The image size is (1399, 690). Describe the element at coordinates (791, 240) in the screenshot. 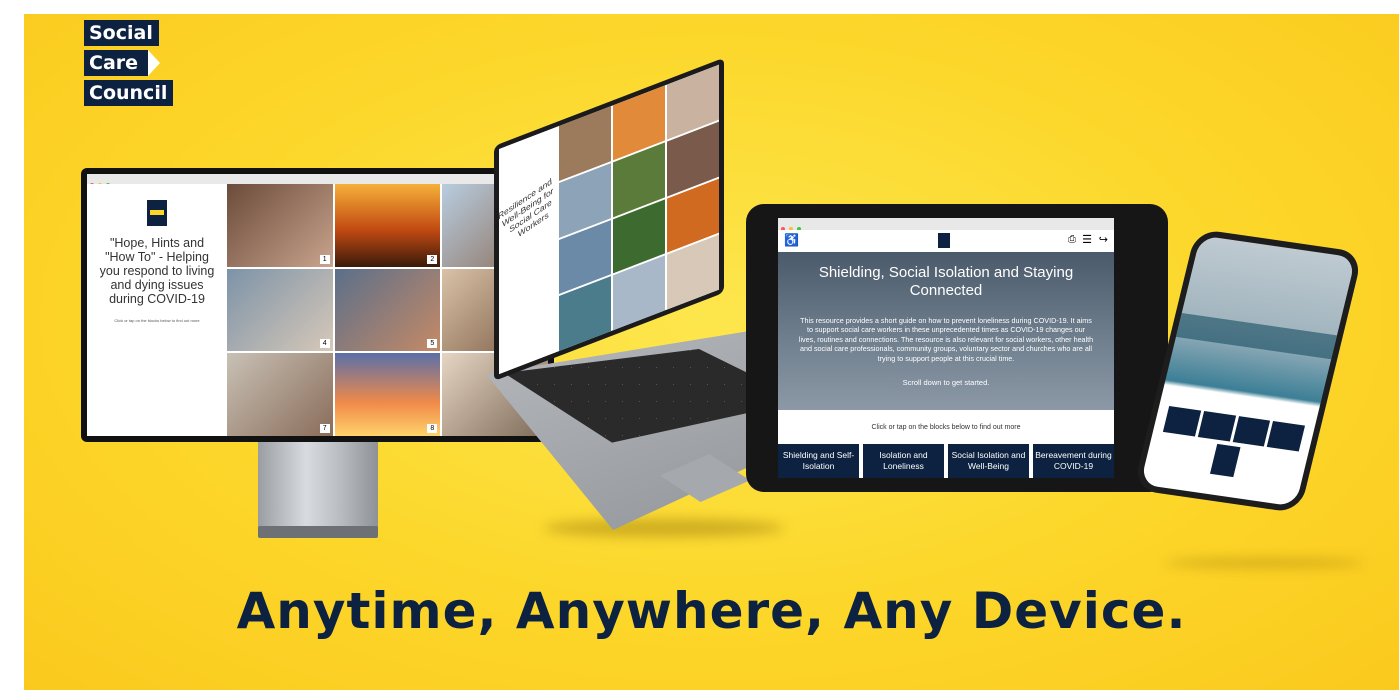

I see `accessibility-icon: ♿` at that location.